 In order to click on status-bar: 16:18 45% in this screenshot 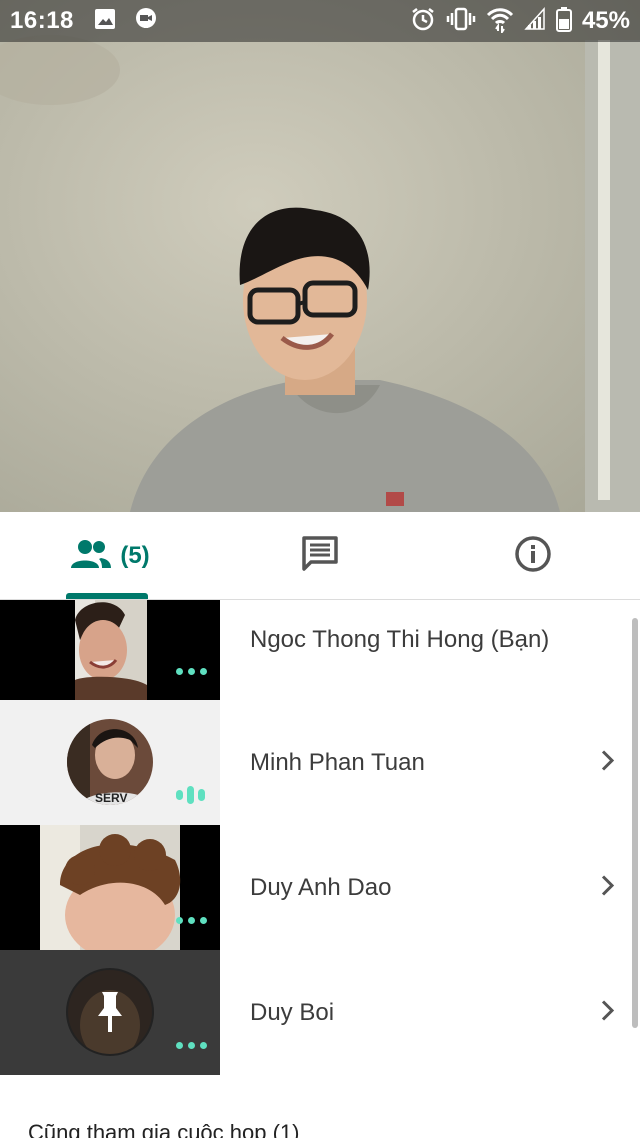, I will do `click(320, 21)`.